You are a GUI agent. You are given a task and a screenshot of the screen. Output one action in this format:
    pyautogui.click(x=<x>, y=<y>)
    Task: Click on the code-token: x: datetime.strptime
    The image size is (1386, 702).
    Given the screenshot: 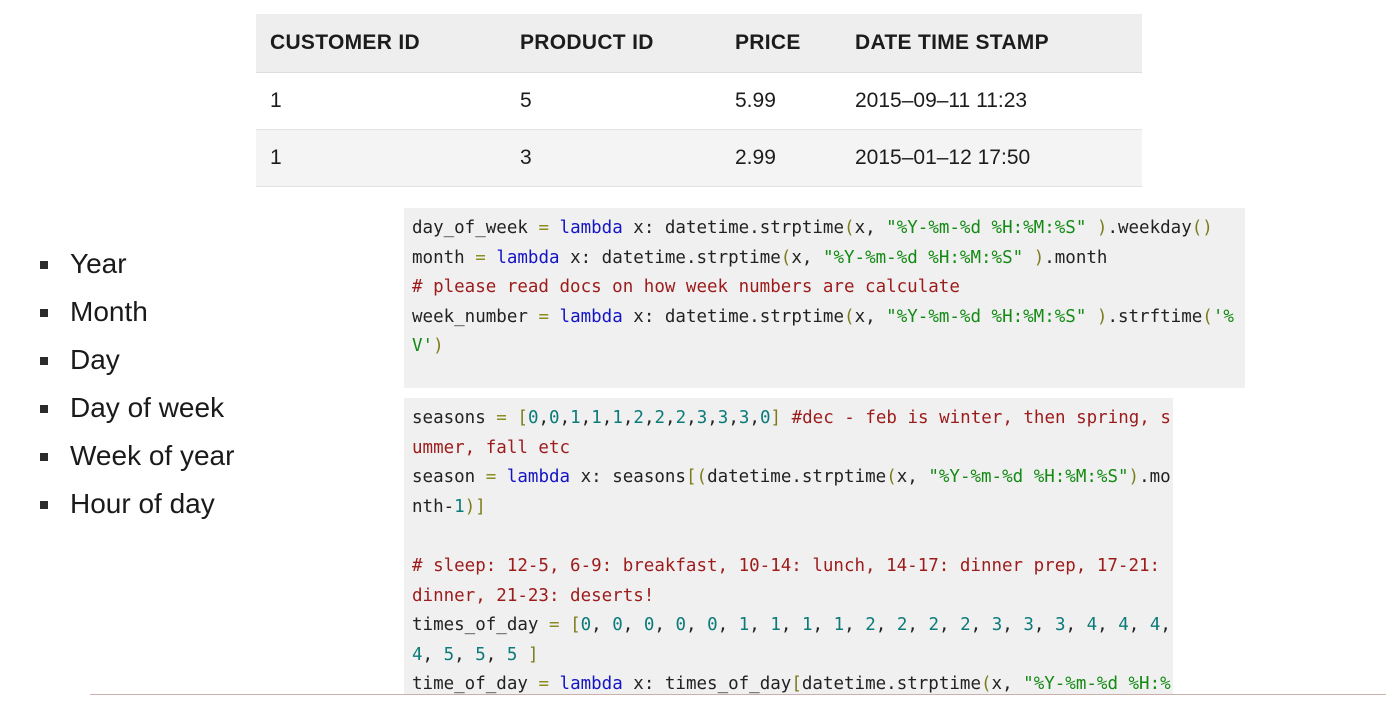 What is the action you would take?
    pyautogui.click(x=733, y=316)
    